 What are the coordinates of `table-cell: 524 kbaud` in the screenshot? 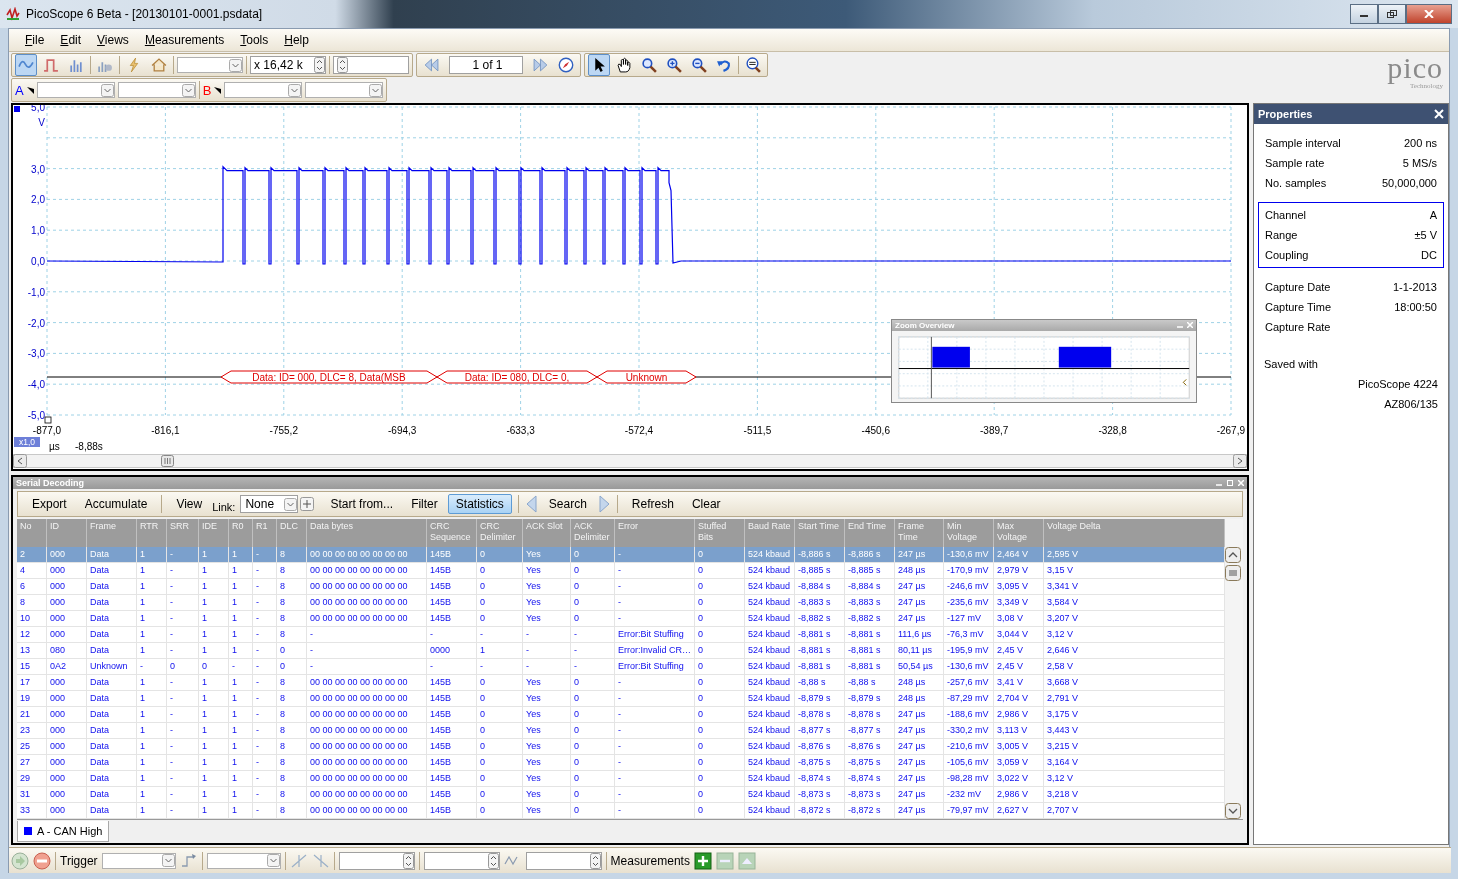 It's located at (770, 602).